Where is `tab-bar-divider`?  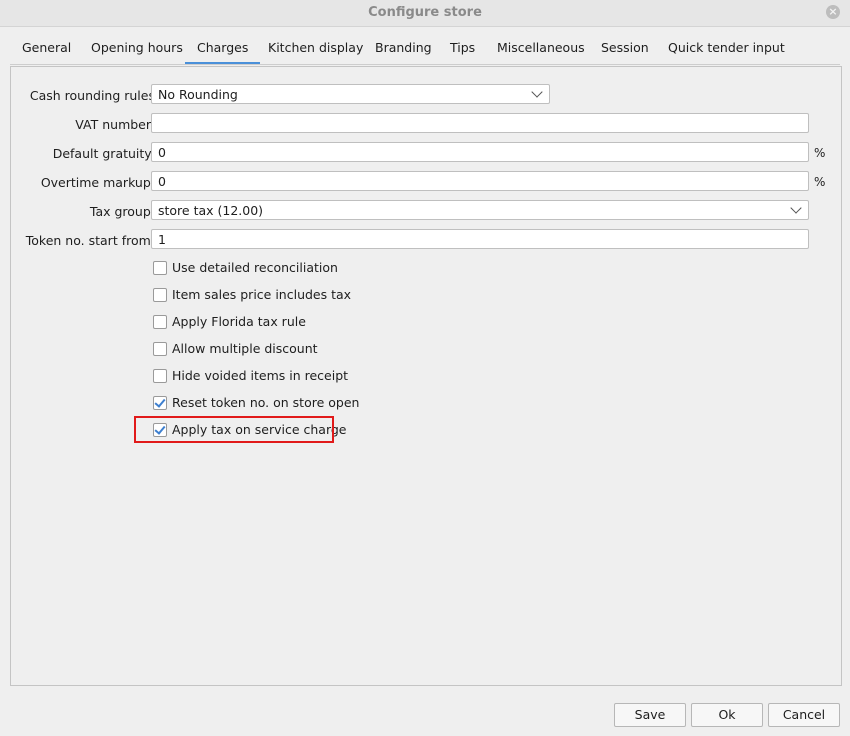
tab-bar-divider is located at coordinates (425, 64).